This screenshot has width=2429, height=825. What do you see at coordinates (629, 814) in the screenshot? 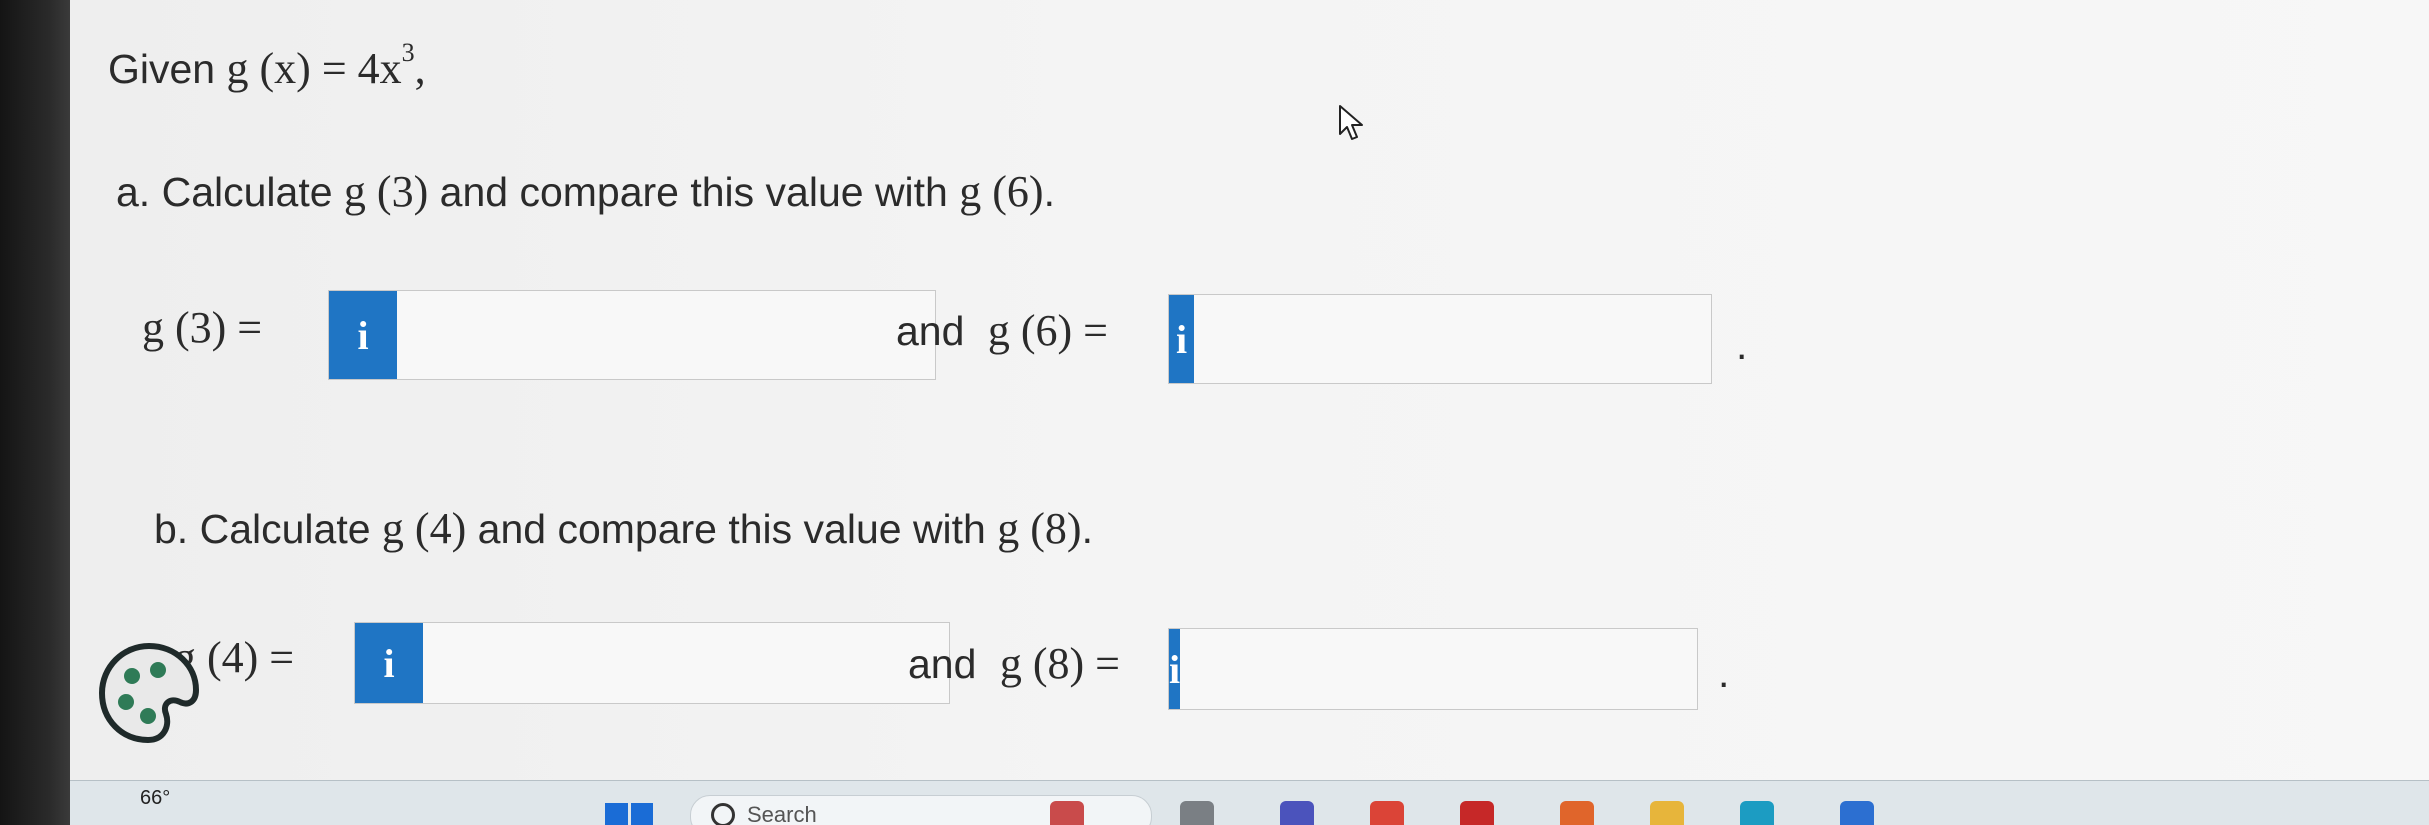
I see `windows-start-icon` at bounding box center [629, 814].